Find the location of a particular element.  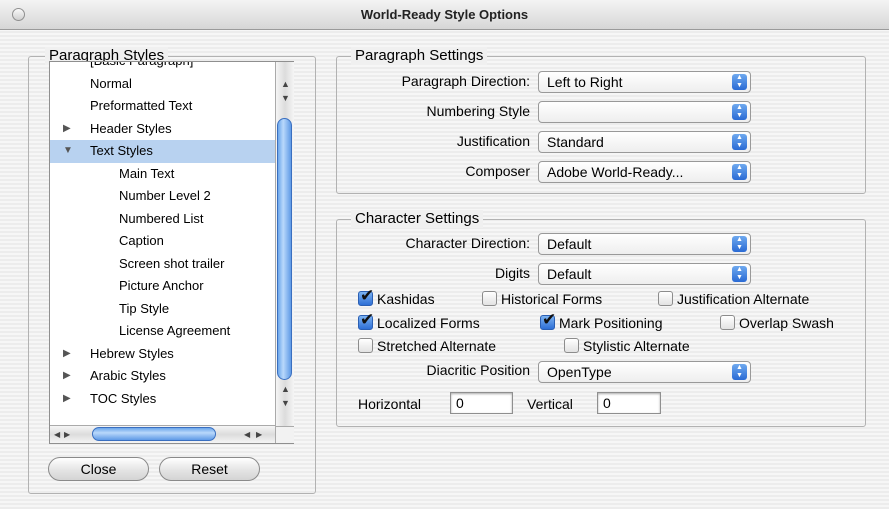

list-item: Numbered List is located at coordinates (163, 219).